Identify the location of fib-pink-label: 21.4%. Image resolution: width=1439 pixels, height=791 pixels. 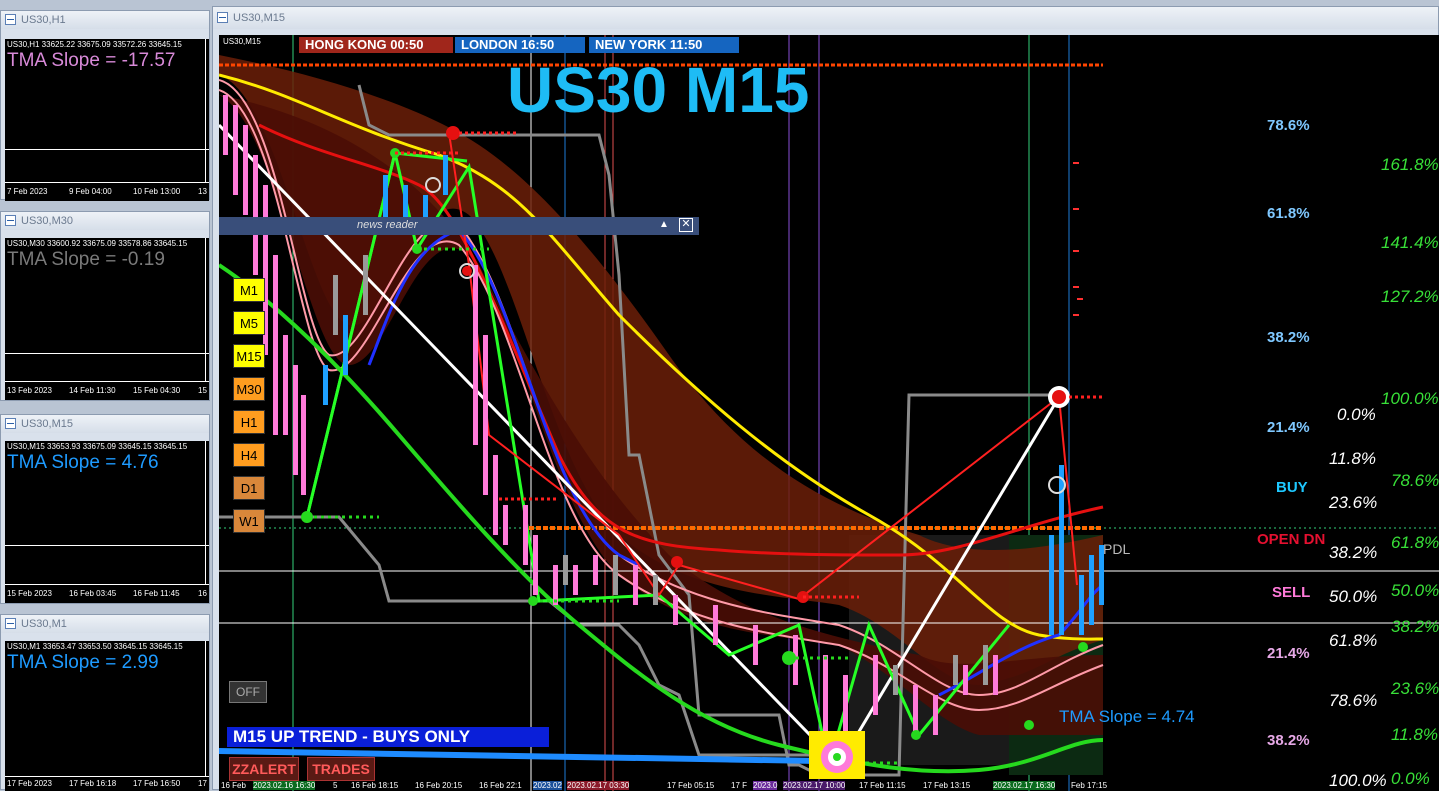
(1288, 653).